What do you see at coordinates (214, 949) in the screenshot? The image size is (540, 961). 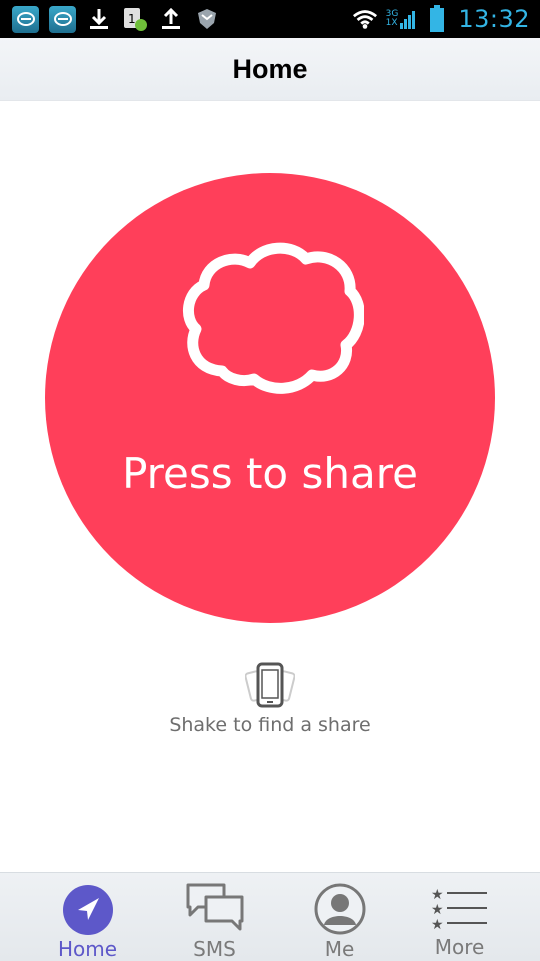 I see `tab-sms-label: SMS` at bounding box center [214, 949].